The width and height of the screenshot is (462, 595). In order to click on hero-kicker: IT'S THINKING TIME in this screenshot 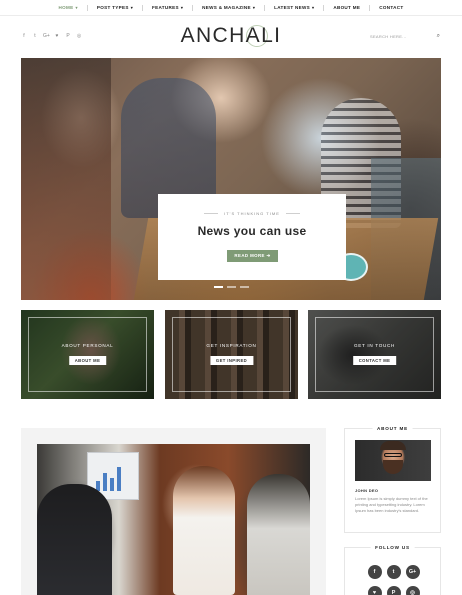, I will do `click(252, 213)`.